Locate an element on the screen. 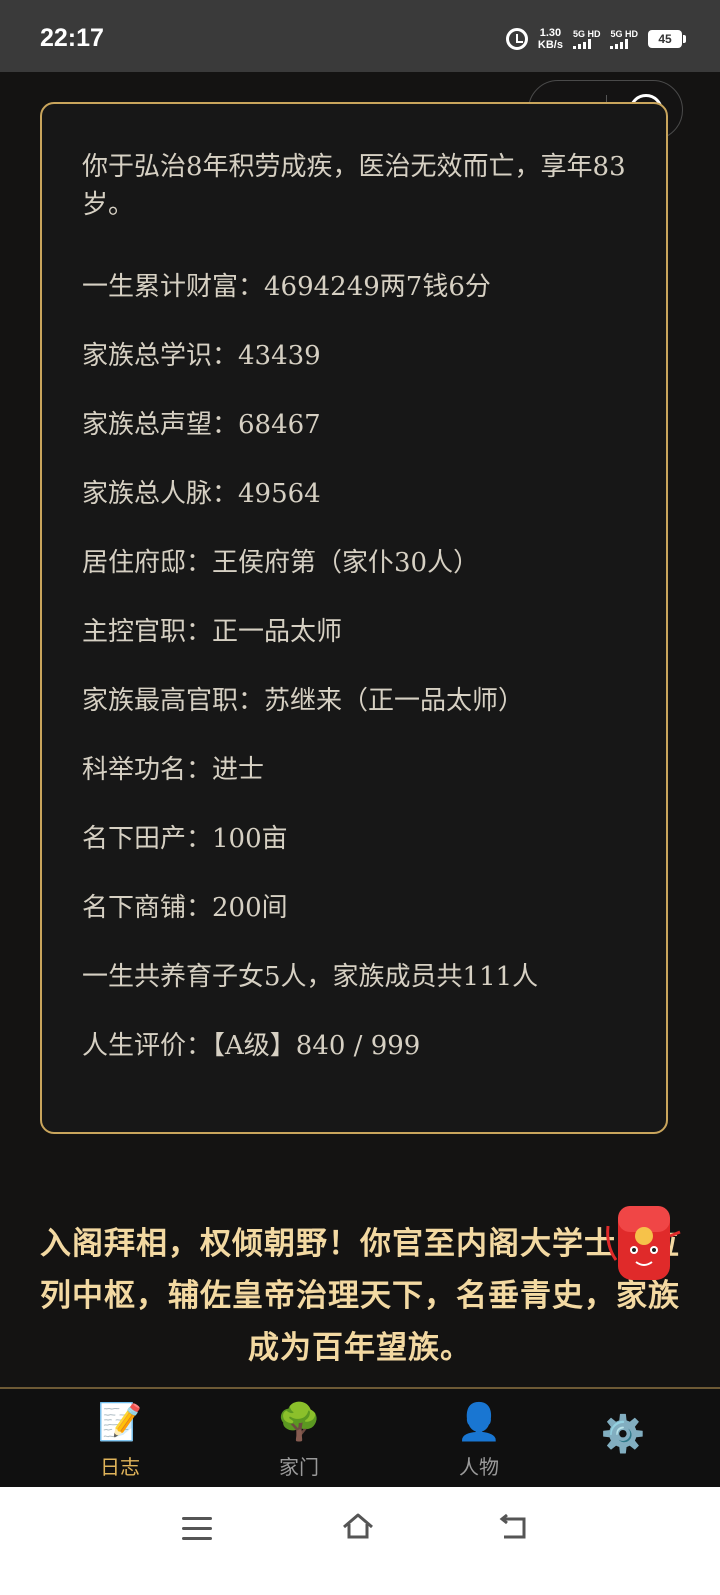 This screenshot has height=1595, width=720. family-knowledge: 家族总学识：43439 is located at coordinates (201, 356).